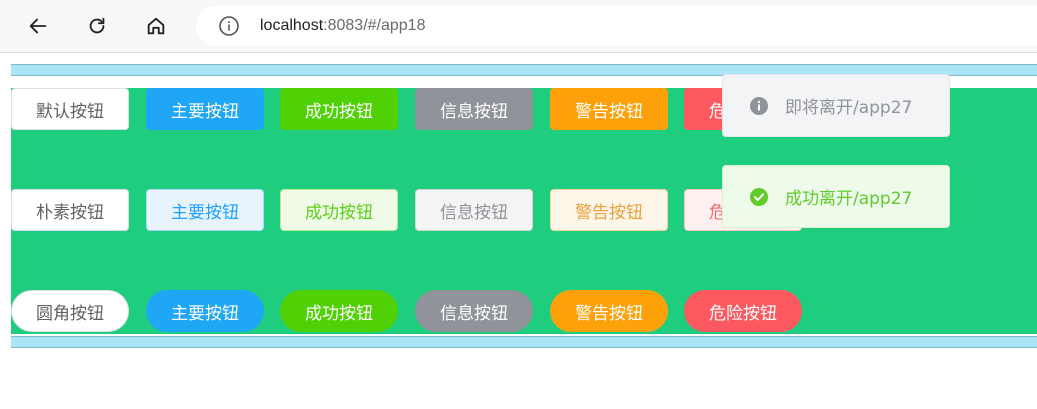 The width and height of the screenshot is (1037, 409). Describe the element at coordinates (474, 210) in the screenshot. I see `plain-info-button: 信息按钮` at that location.